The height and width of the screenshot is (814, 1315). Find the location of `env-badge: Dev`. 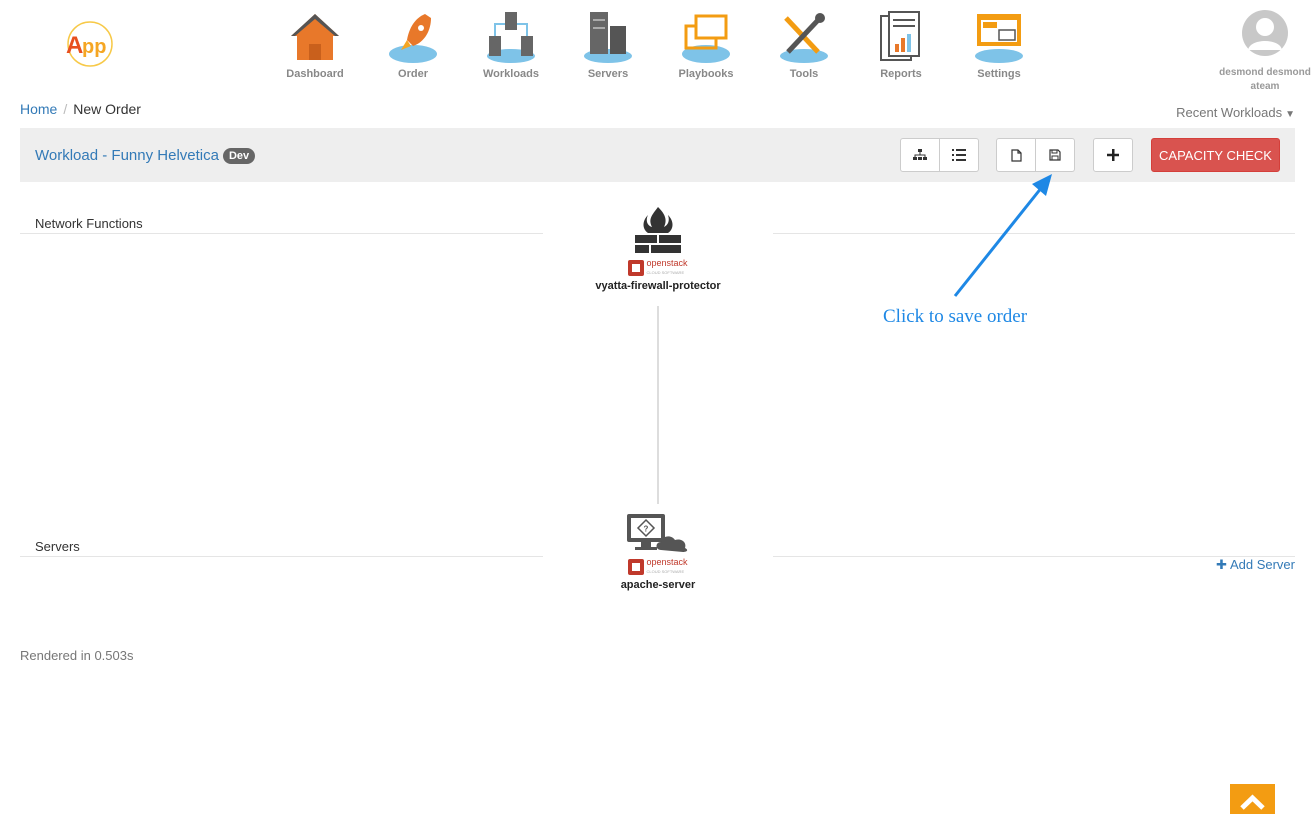

env-badge: Dev is located at coordinates (239, 156).